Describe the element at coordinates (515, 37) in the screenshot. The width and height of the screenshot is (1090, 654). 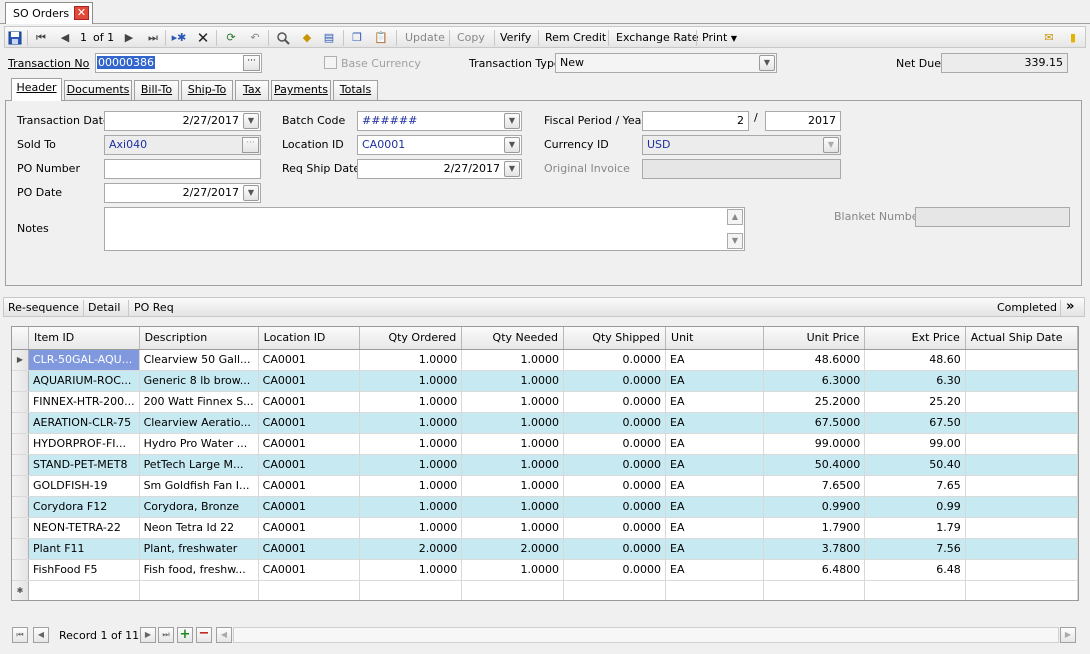
I see `verify-button: Verify` at that location.